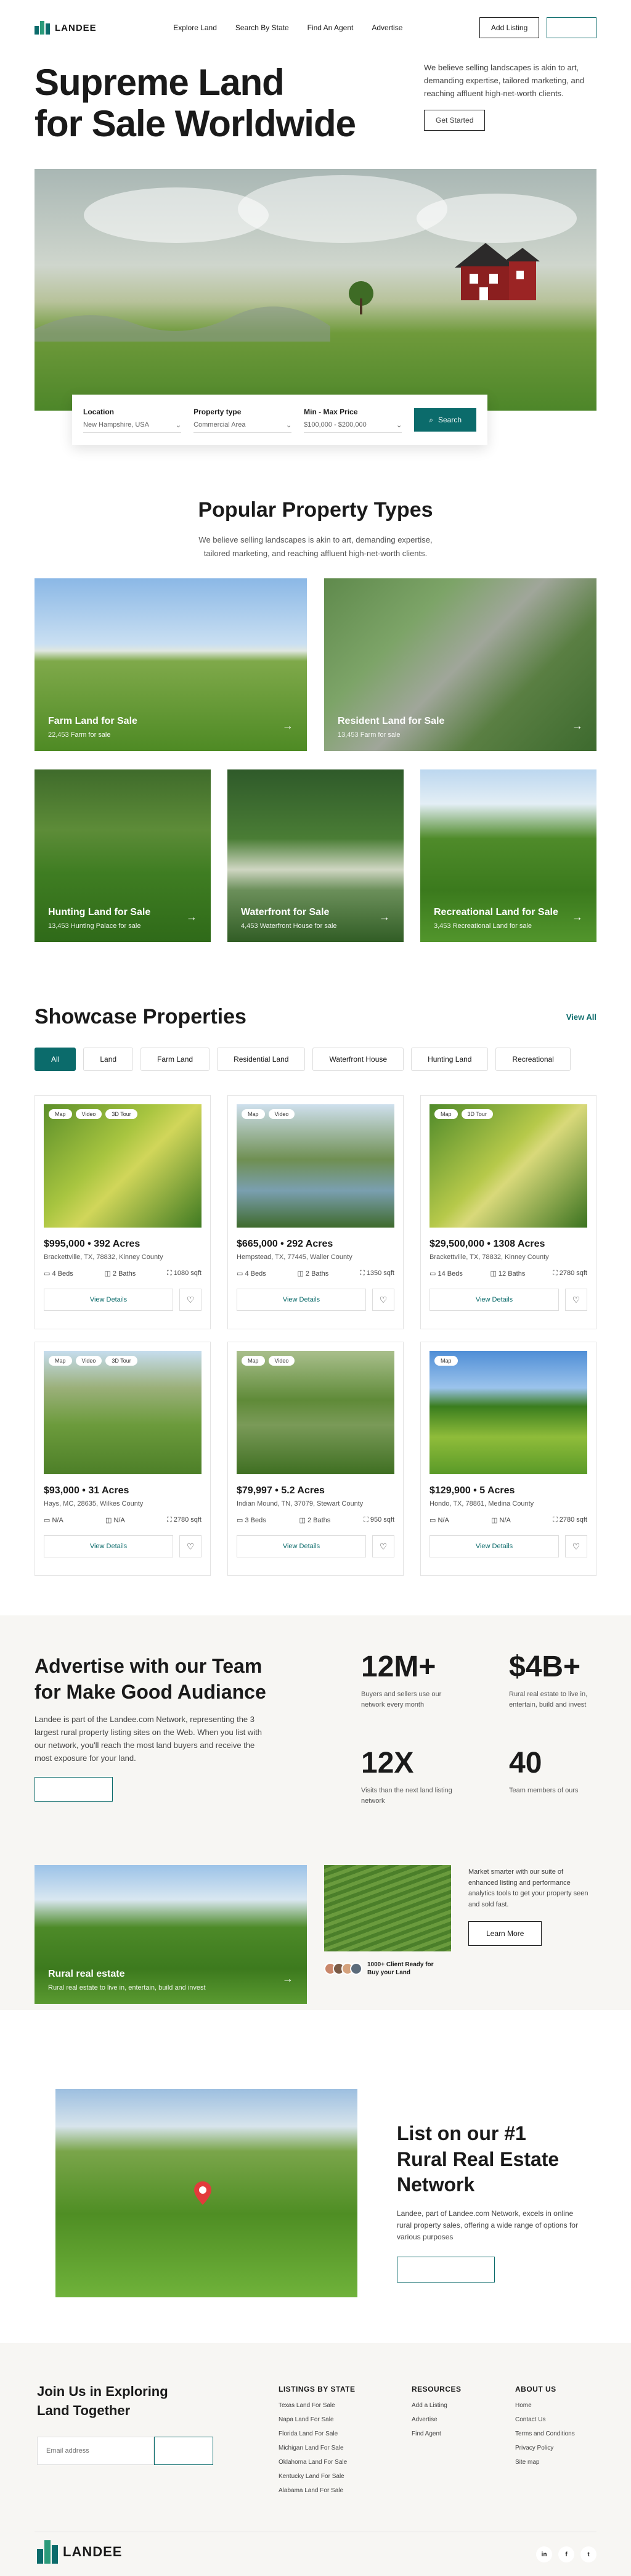 Image resolution: width=631 pixels, height=2576 pixels. Describe the element at coordinates (545, 2463) in the screenshot. I see `footer-link: Site map` at that location.